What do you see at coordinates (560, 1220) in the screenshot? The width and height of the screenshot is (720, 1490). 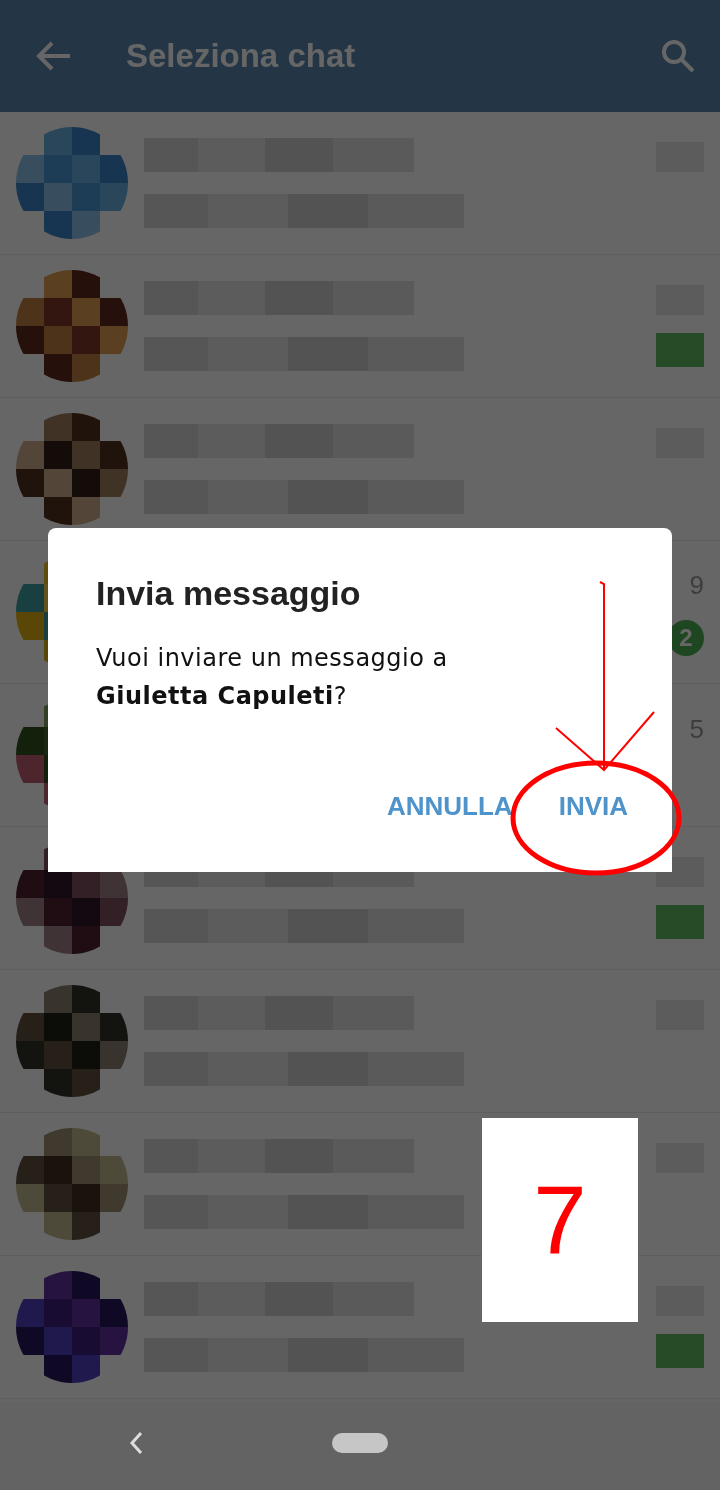 I see `step-number: 7` at bounding box center [560, 1220].